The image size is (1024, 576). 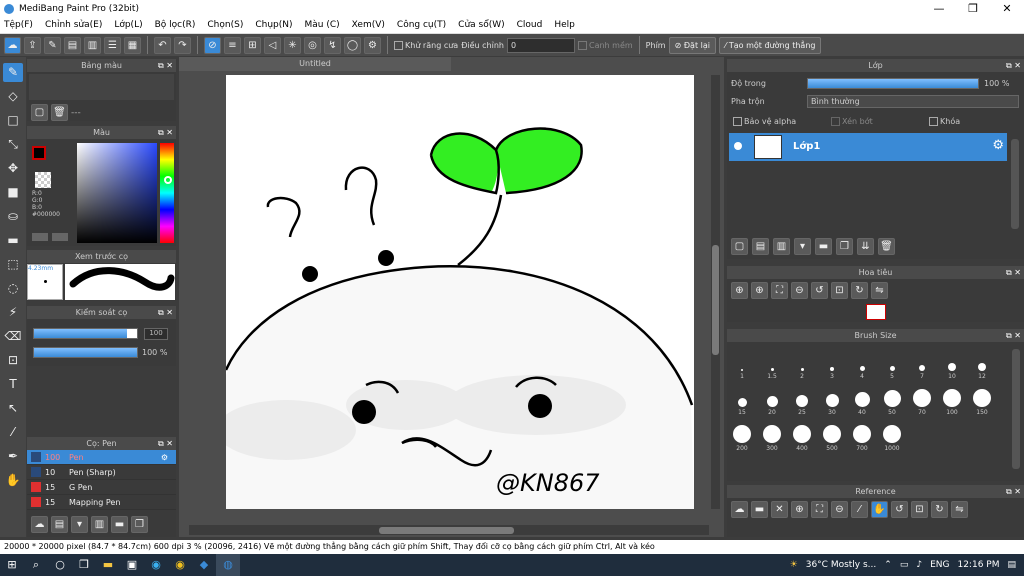 I want to click on brush-size-option: 500, so click(x=832, y=434).